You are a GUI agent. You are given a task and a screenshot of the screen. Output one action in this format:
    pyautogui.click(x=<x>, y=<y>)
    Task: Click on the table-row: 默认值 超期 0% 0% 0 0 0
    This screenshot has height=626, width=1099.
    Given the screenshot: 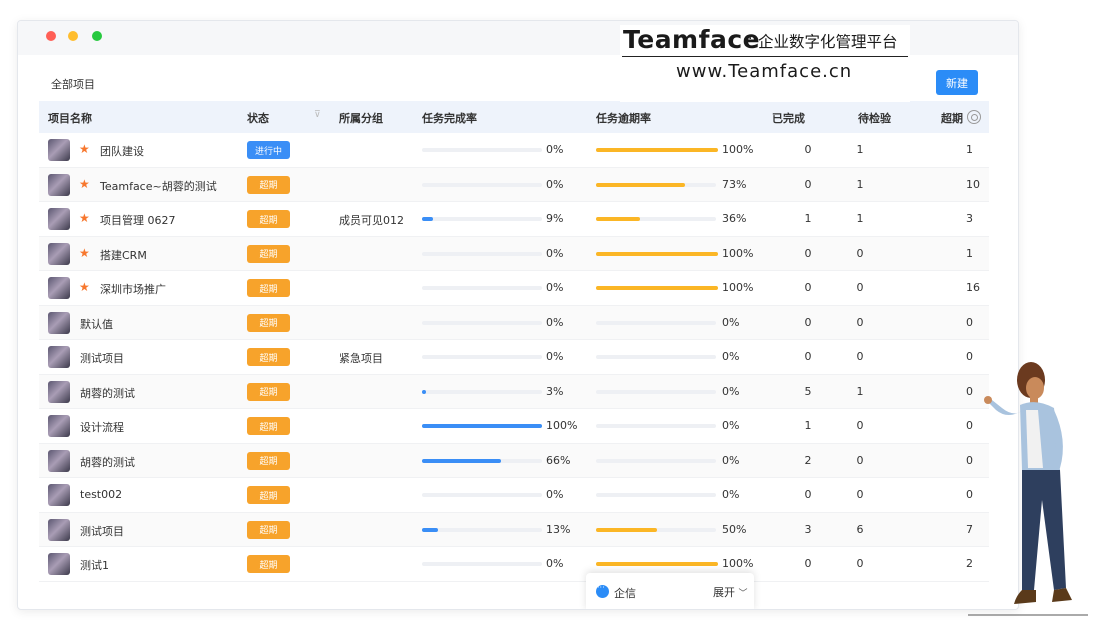 What is the action you would take?
    pyautogui.click(x=514, y=322)
    